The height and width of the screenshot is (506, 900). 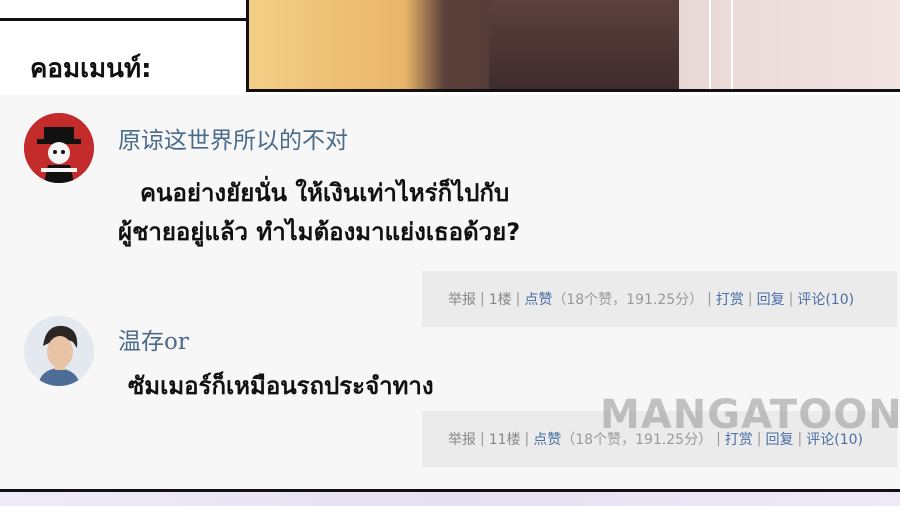 I want to click on comment-username: 温存or, so click(x=153, y=339).